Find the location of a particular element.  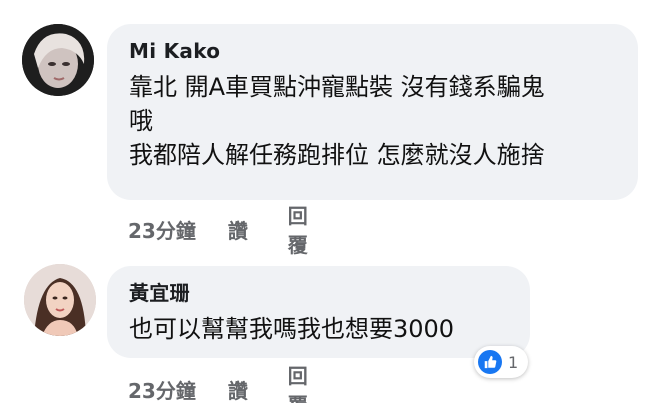

comment-text-line: 靠北 開A車買點沖寵點裝 沒有錢系騙鬼 is located at coordinates (337, 87).